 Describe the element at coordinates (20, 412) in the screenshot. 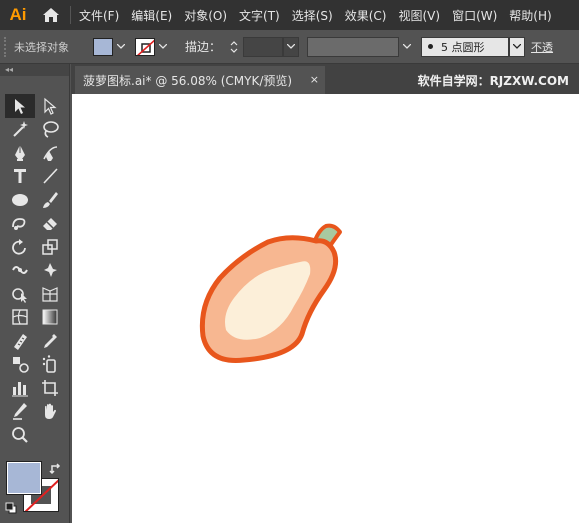

I see `slice-tool-icon` at that location.